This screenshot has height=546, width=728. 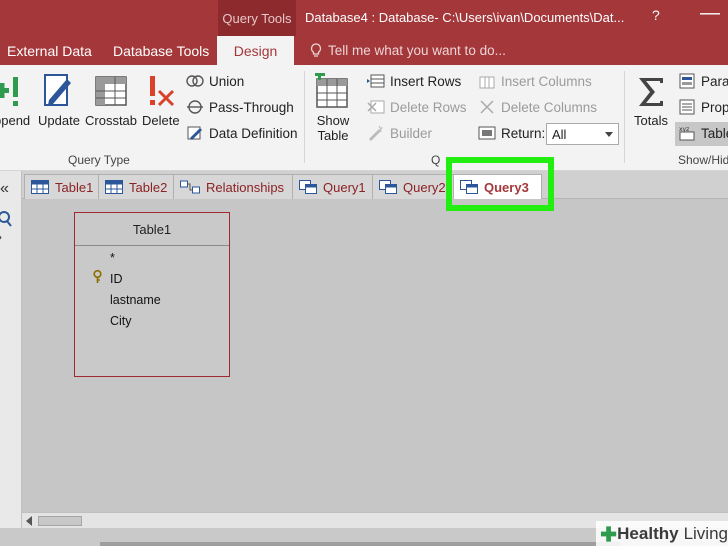 What do you see at coordinates (424, 187) in the screenshot?
I see `doc-tab-label: Query2` at bounding box center [424, 187].